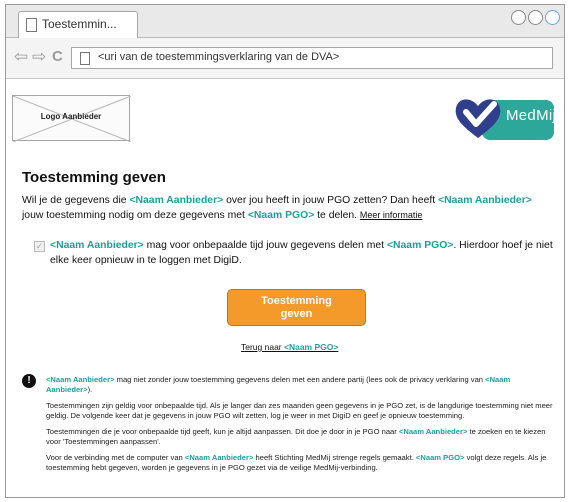 Image resolution: width=569 pixels, height=502 pixels. Describe the element at coordinates (94, 177) in the screenshot. I see `page-title: Toestemming geven` at that location.